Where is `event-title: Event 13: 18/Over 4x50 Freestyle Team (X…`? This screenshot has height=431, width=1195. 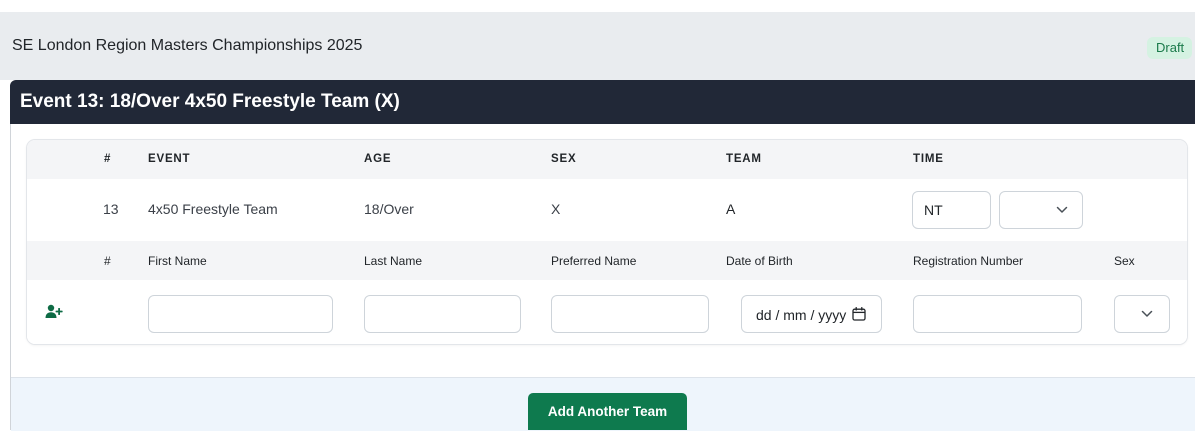
event-title: Event 13: 18/Over 4x50 Freestyle Team (X… is located at coordinates (210, 101).